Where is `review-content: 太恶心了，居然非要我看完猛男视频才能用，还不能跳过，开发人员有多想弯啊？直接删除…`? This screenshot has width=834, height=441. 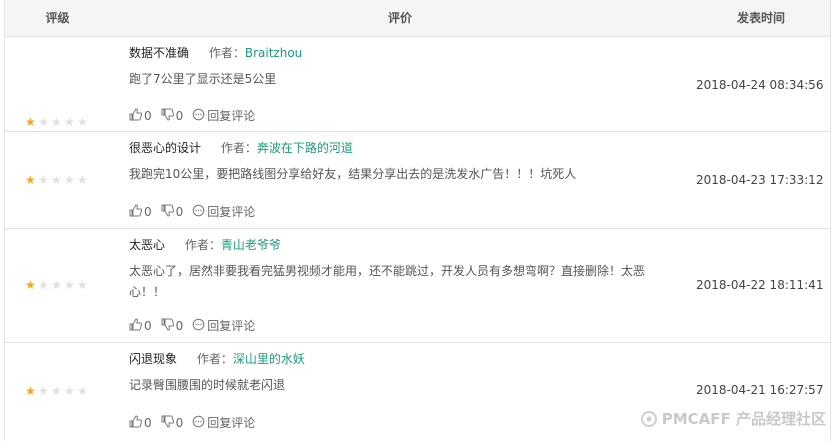
review-content: 太恶心了，居然非要我看完猛男视频才能用，还不能跳过，开发人员有多想弯啊？直接删除… is located at coordinates (387, 281).